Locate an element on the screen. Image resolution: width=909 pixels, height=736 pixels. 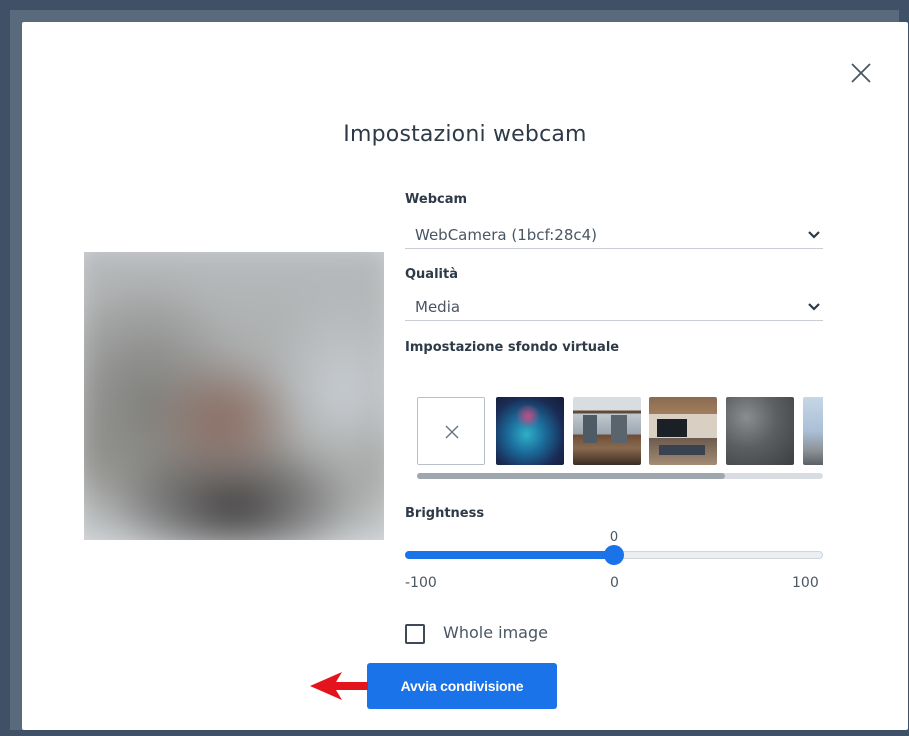
webcam-select: WebCamera (1bcf:28c4) is located at coordinates (614, 234).